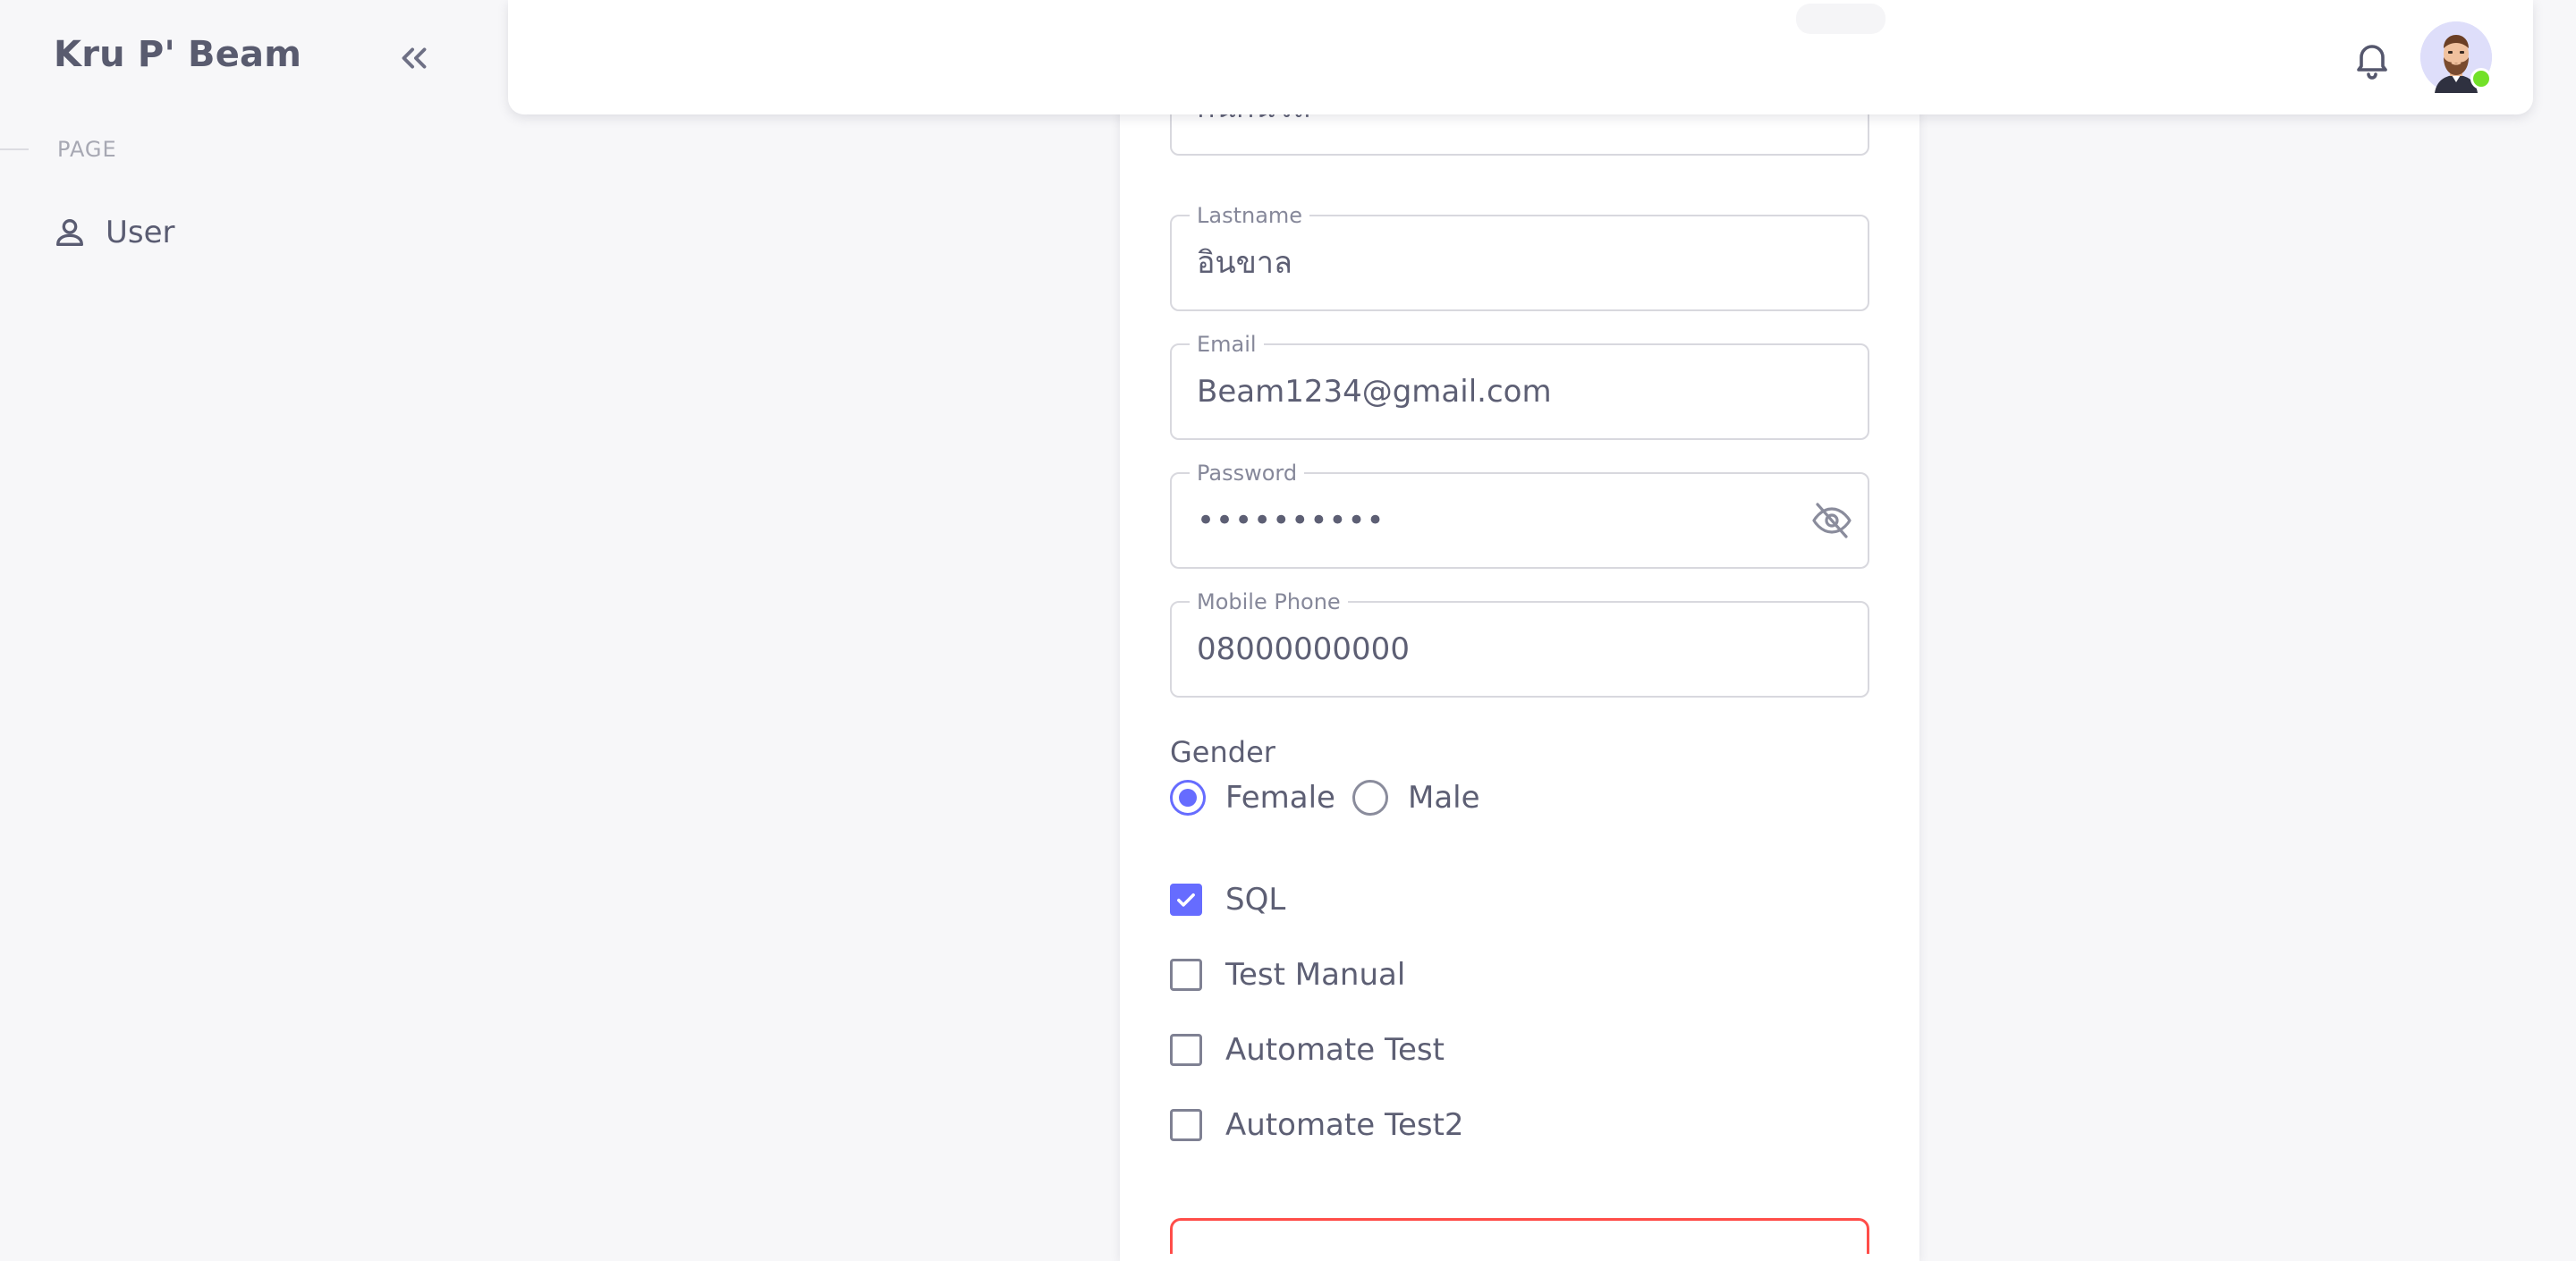 The image size is (2576, 1261). What do you see at coordinates (1344, 1125) in the screenshot?
I see `checkbox-label: Automate Test2` at bounding box center [1344, 1125].